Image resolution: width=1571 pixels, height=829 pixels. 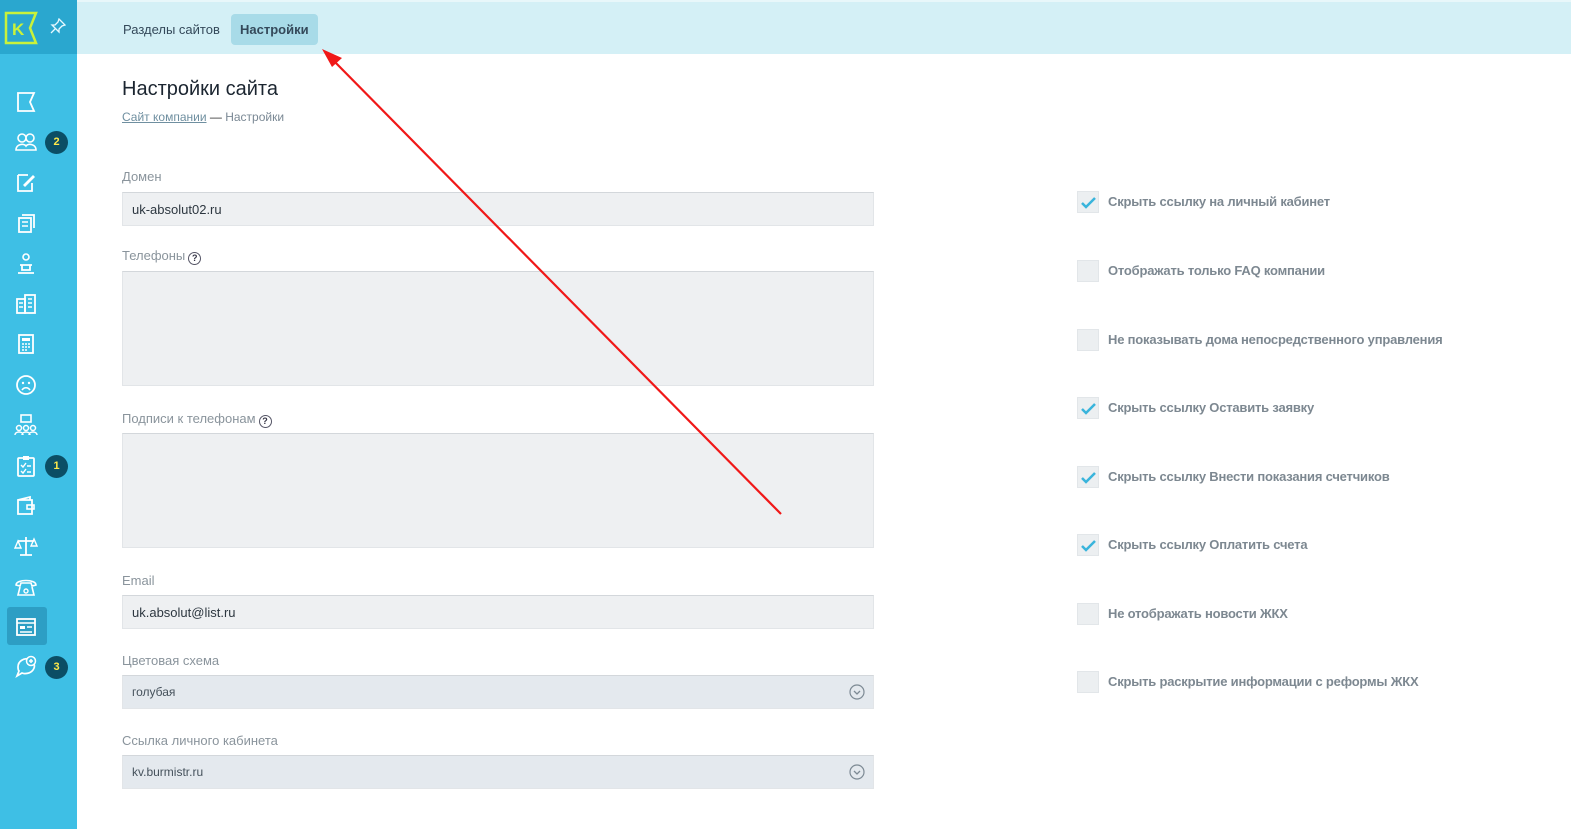 I want to click on users-badge: 2, so click(x=56, y=143).